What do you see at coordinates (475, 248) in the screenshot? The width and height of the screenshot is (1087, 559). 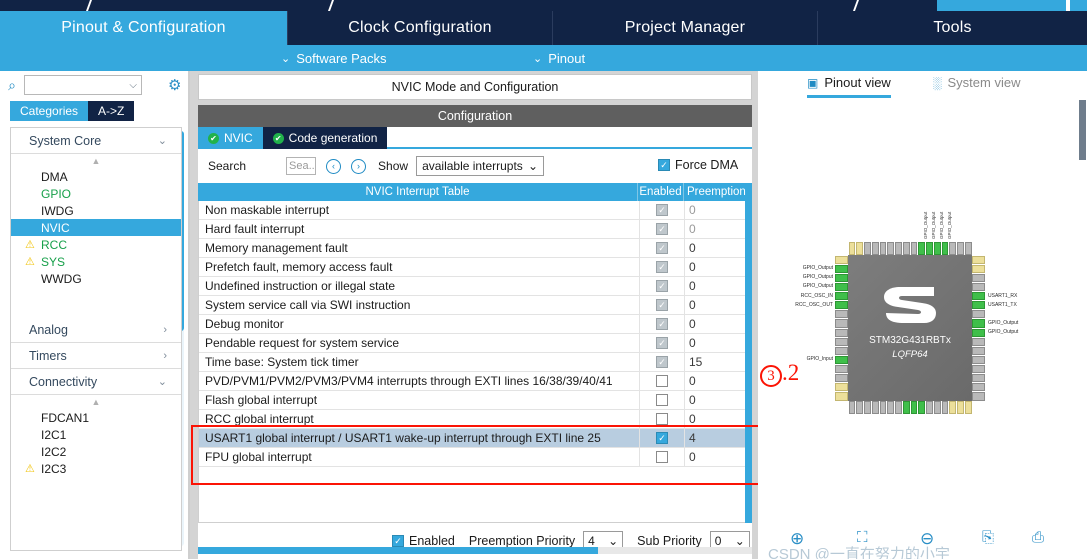 I see `table-row: Memory management fault ✓ 0` at bounding box center [475, 248].